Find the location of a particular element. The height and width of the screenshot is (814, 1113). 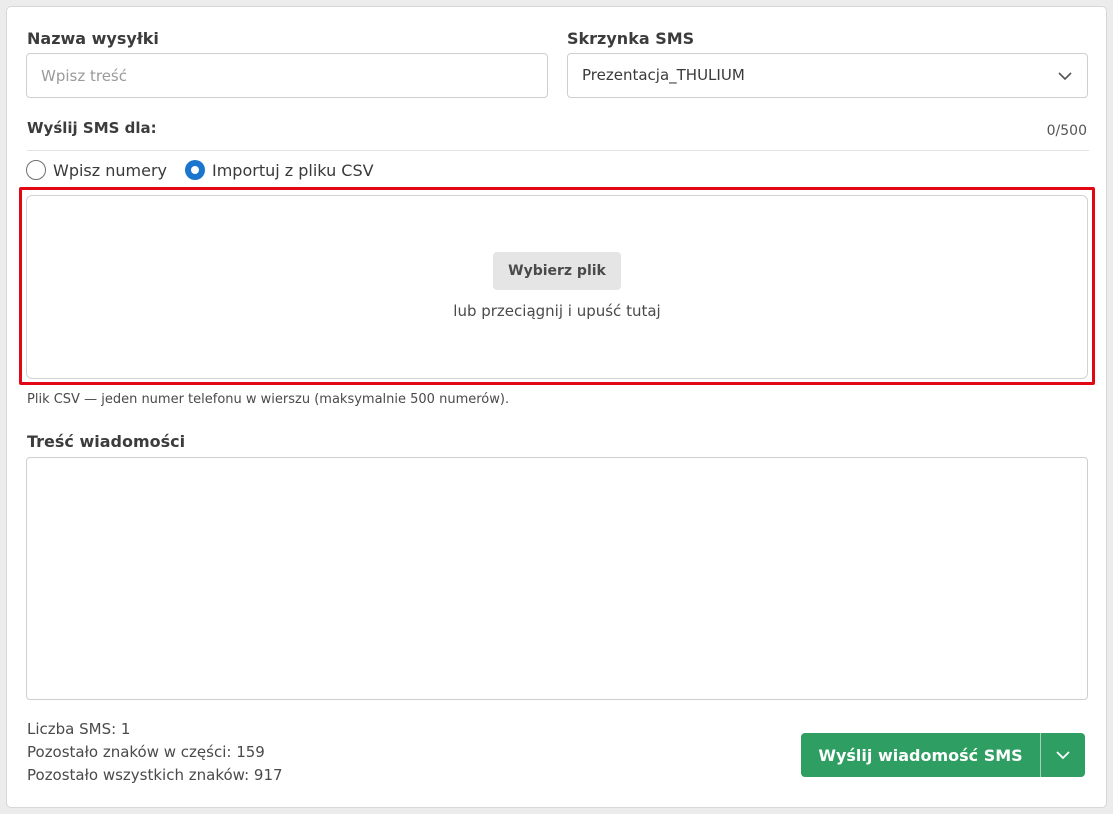

choose-file-button: Wybierz plik is located at coordinates (557, 271).